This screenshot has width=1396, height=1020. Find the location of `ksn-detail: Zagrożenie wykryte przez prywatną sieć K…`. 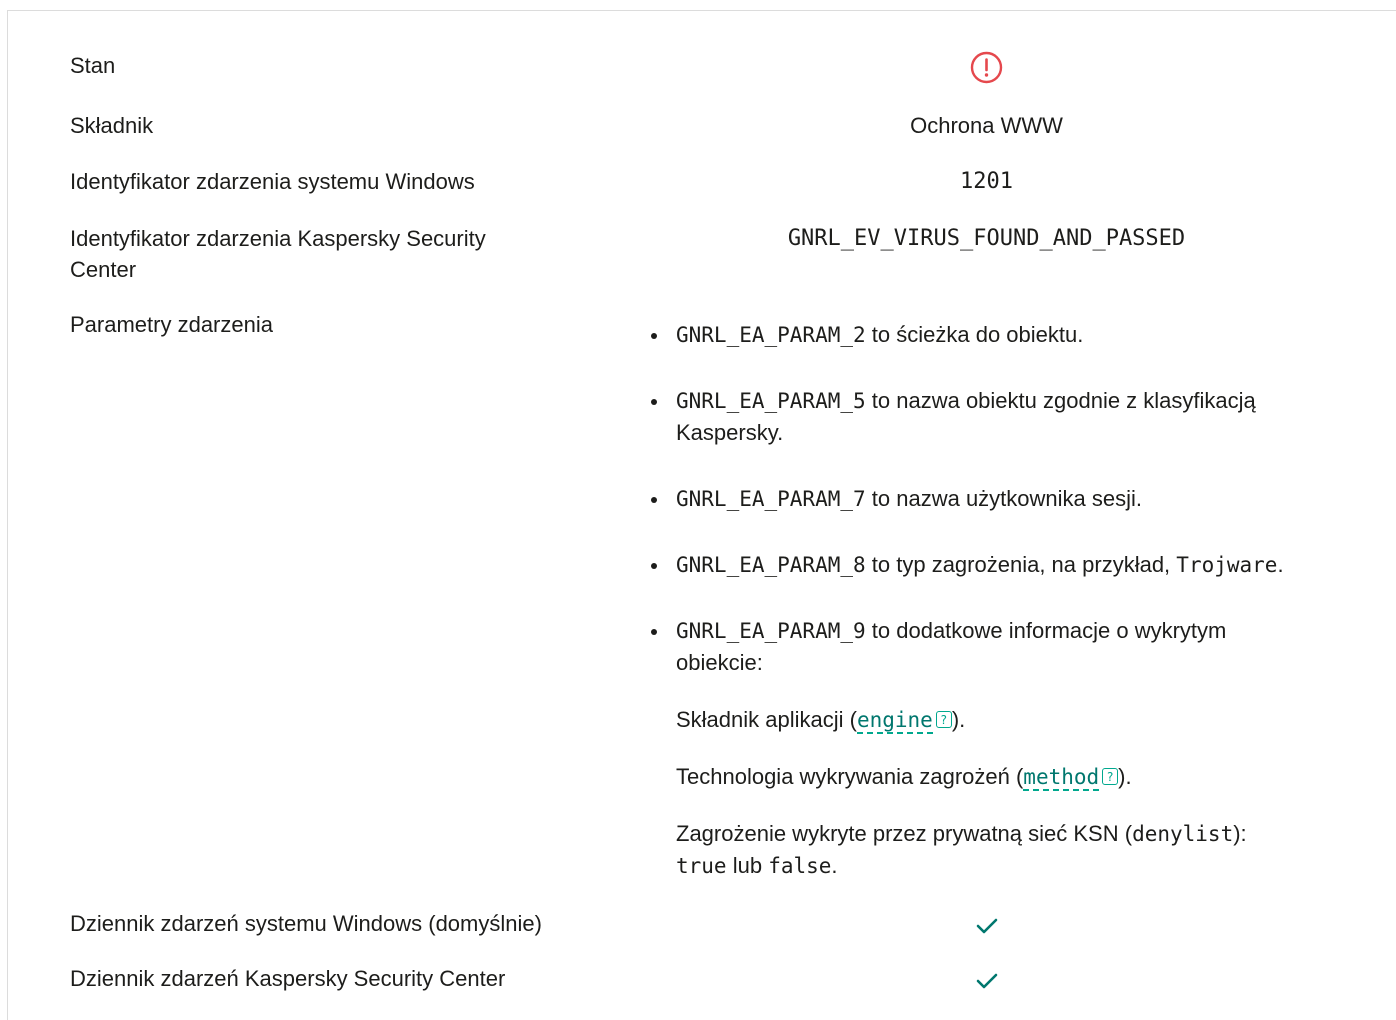

ksn-detail: Zagrożenie wykryte przez prywatną sieć K… is located at coordinates (1016, 850).